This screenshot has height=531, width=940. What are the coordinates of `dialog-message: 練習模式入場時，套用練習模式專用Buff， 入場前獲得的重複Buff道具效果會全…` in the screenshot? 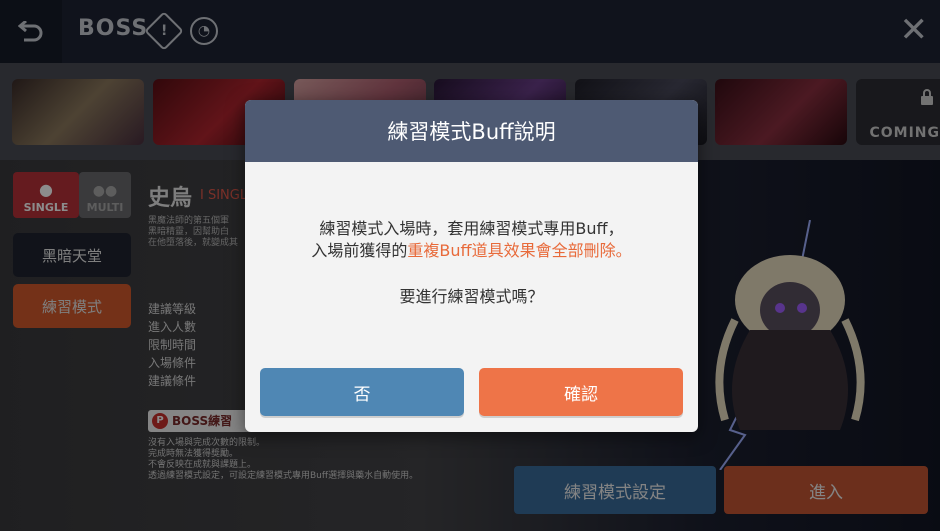 It's located at (471, 240).